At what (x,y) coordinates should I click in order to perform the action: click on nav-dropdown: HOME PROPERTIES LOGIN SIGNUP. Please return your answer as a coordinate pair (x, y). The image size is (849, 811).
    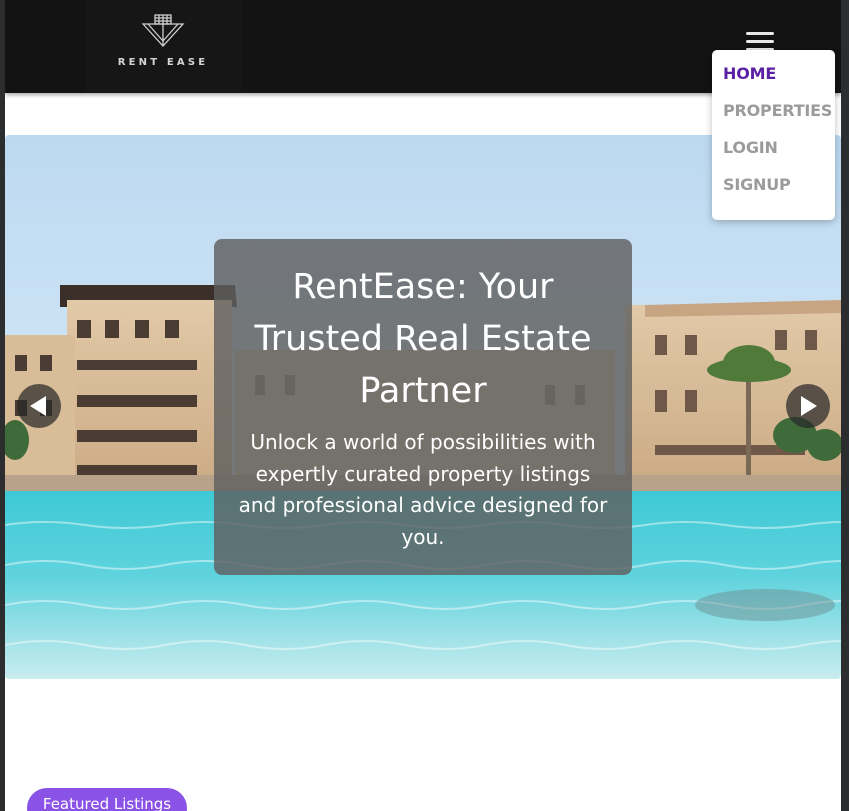
    Looking at the image, I should click on (773, 135).